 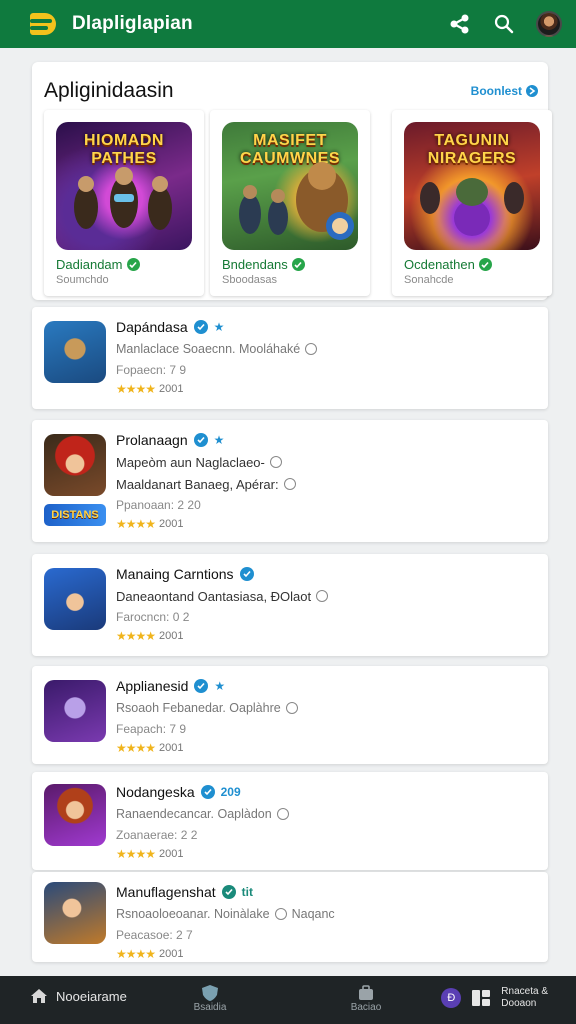 I want to click on arrow-right-icon, so click(x=532, y=91).